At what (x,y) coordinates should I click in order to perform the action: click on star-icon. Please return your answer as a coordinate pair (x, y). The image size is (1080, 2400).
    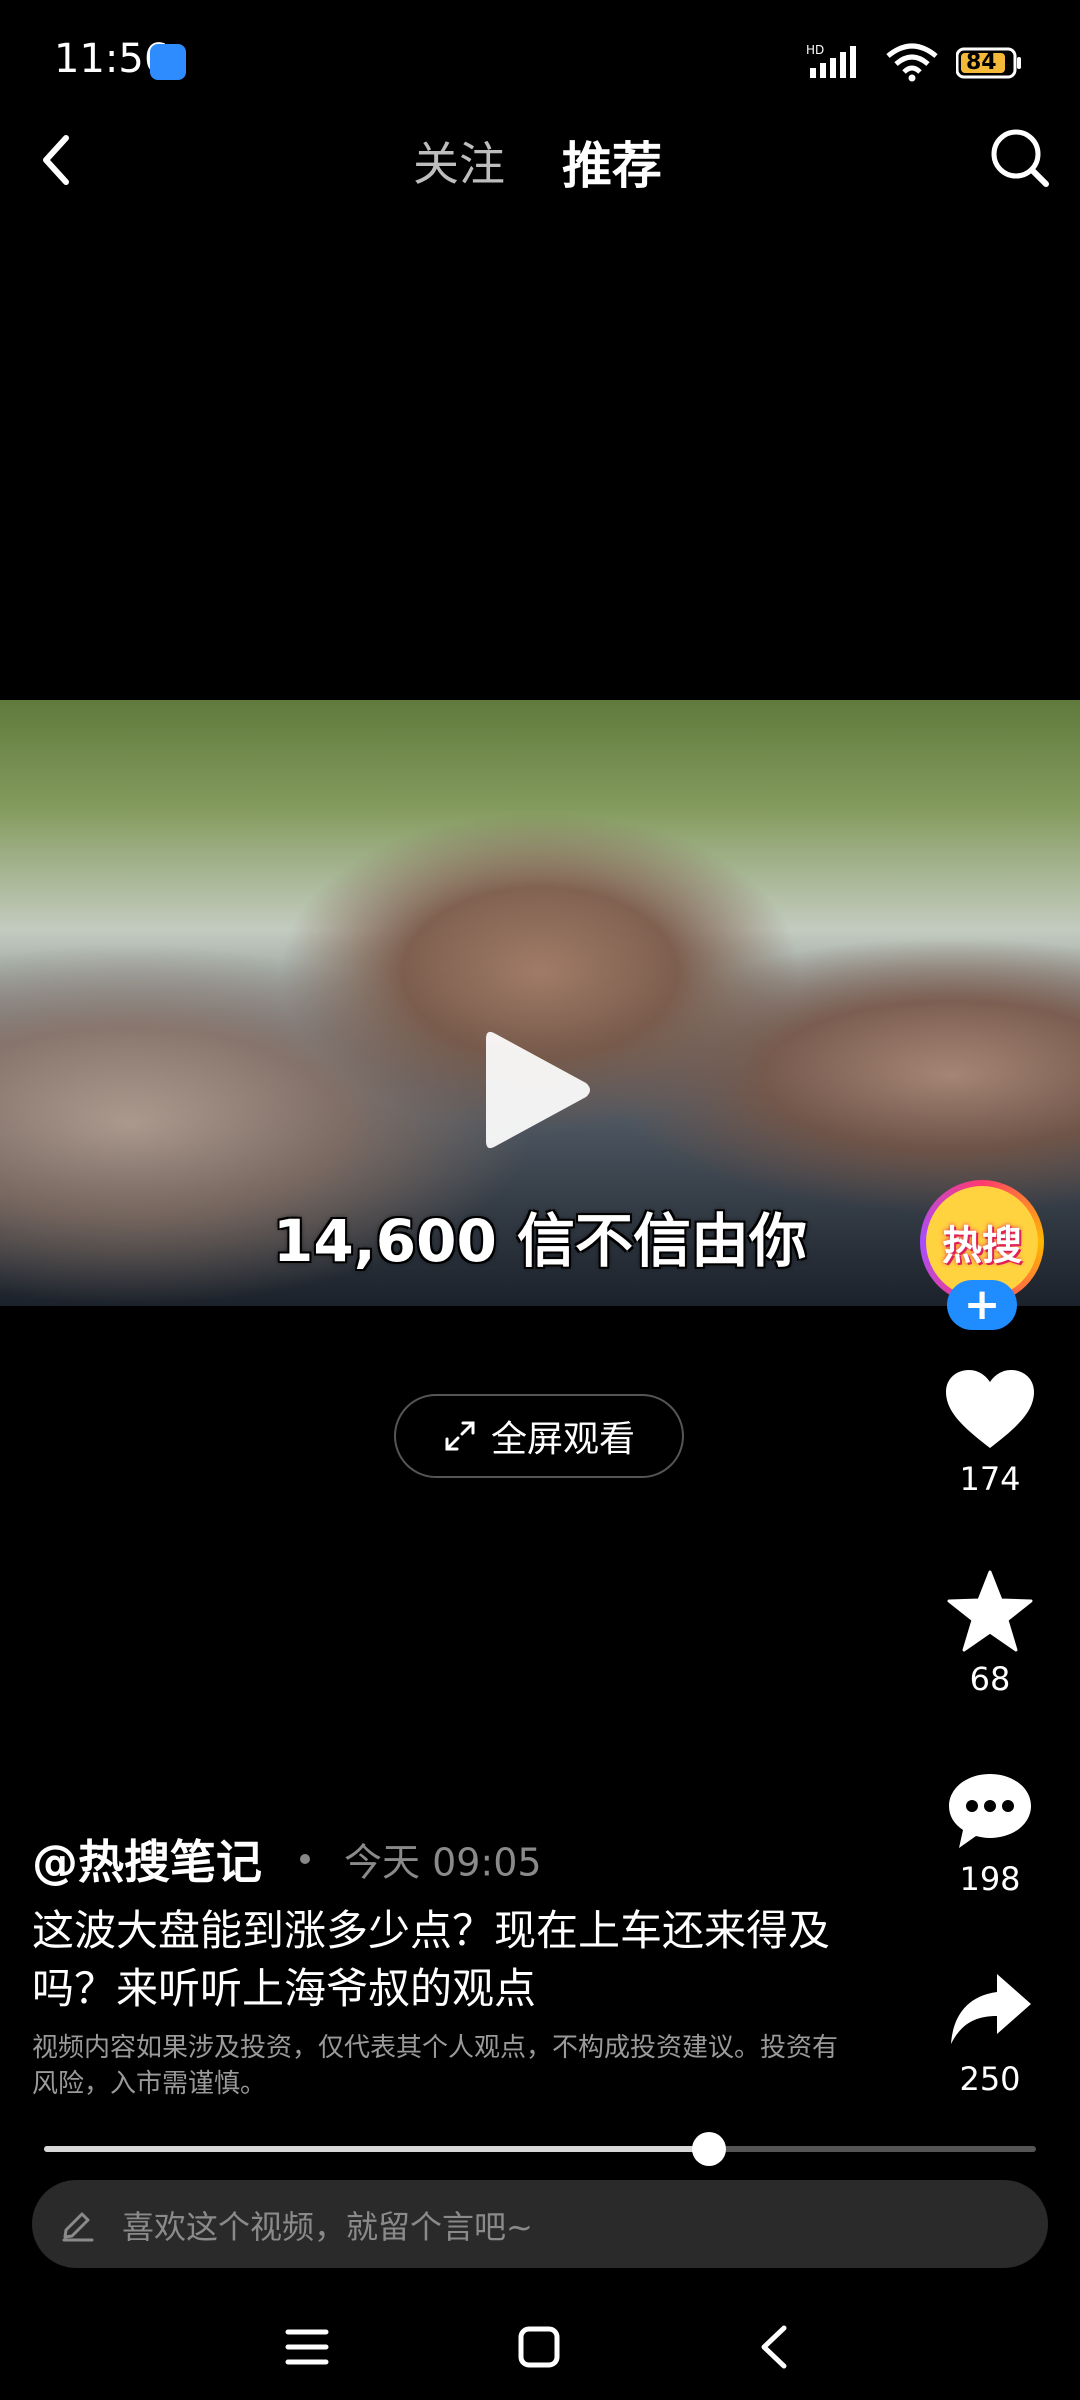
    Looking at the image, I should click on (990, 1611).